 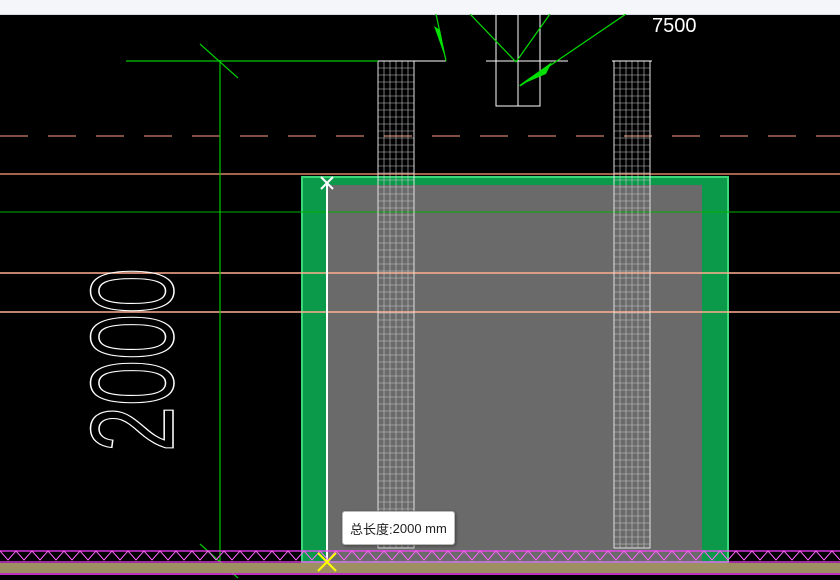 What do you see at coordinates (133, 360) in the screenshot?
I see `dimension-text-2000: 2000` at bounding box center [133, 360].